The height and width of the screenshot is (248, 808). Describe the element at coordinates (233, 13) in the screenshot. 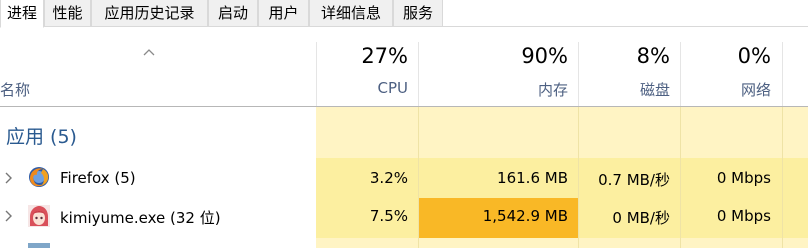

I see `tab-startup: 启动` at that location.